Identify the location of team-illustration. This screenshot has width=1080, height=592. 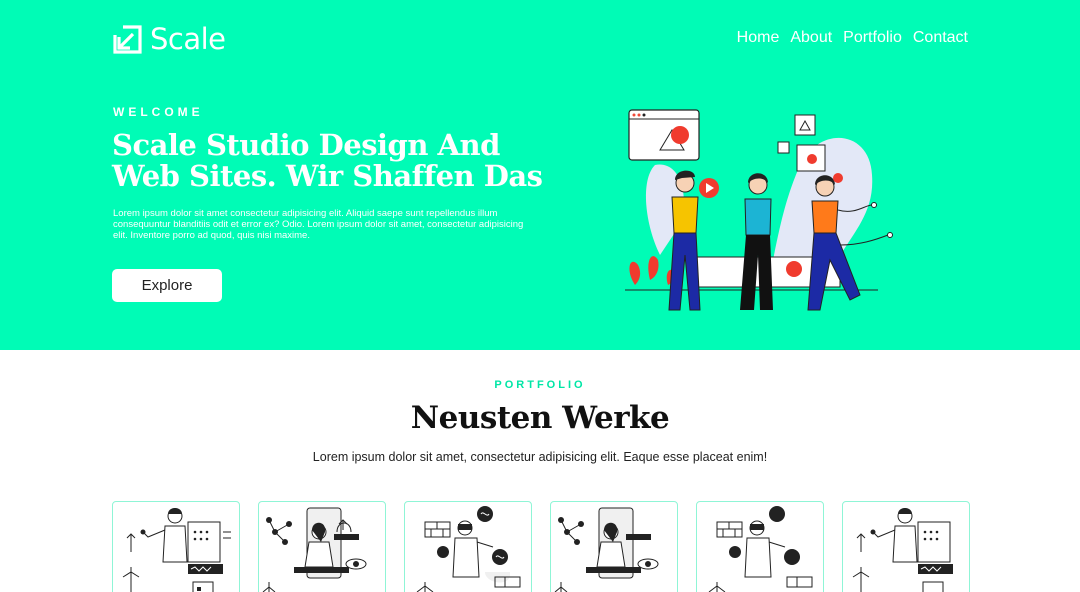
(759, 210).